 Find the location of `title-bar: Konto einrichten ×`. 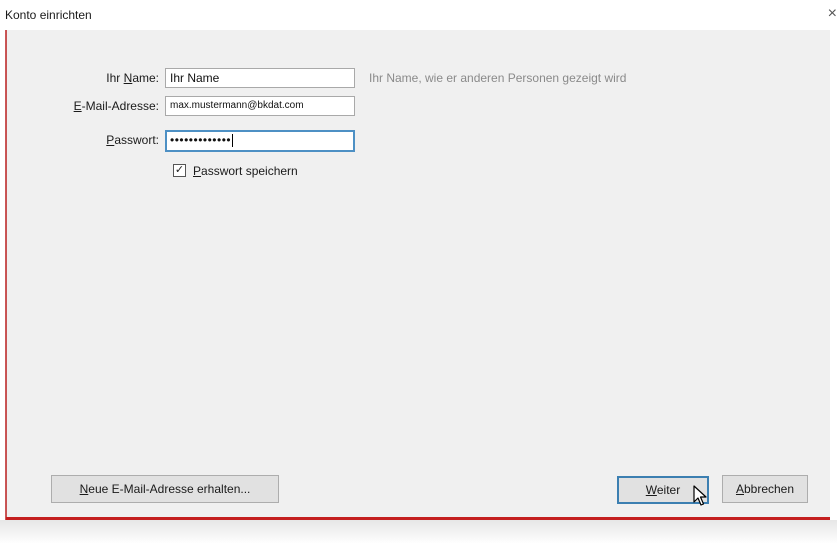

title-bar: Konto einrichten × is located at coordinates (418, 15).